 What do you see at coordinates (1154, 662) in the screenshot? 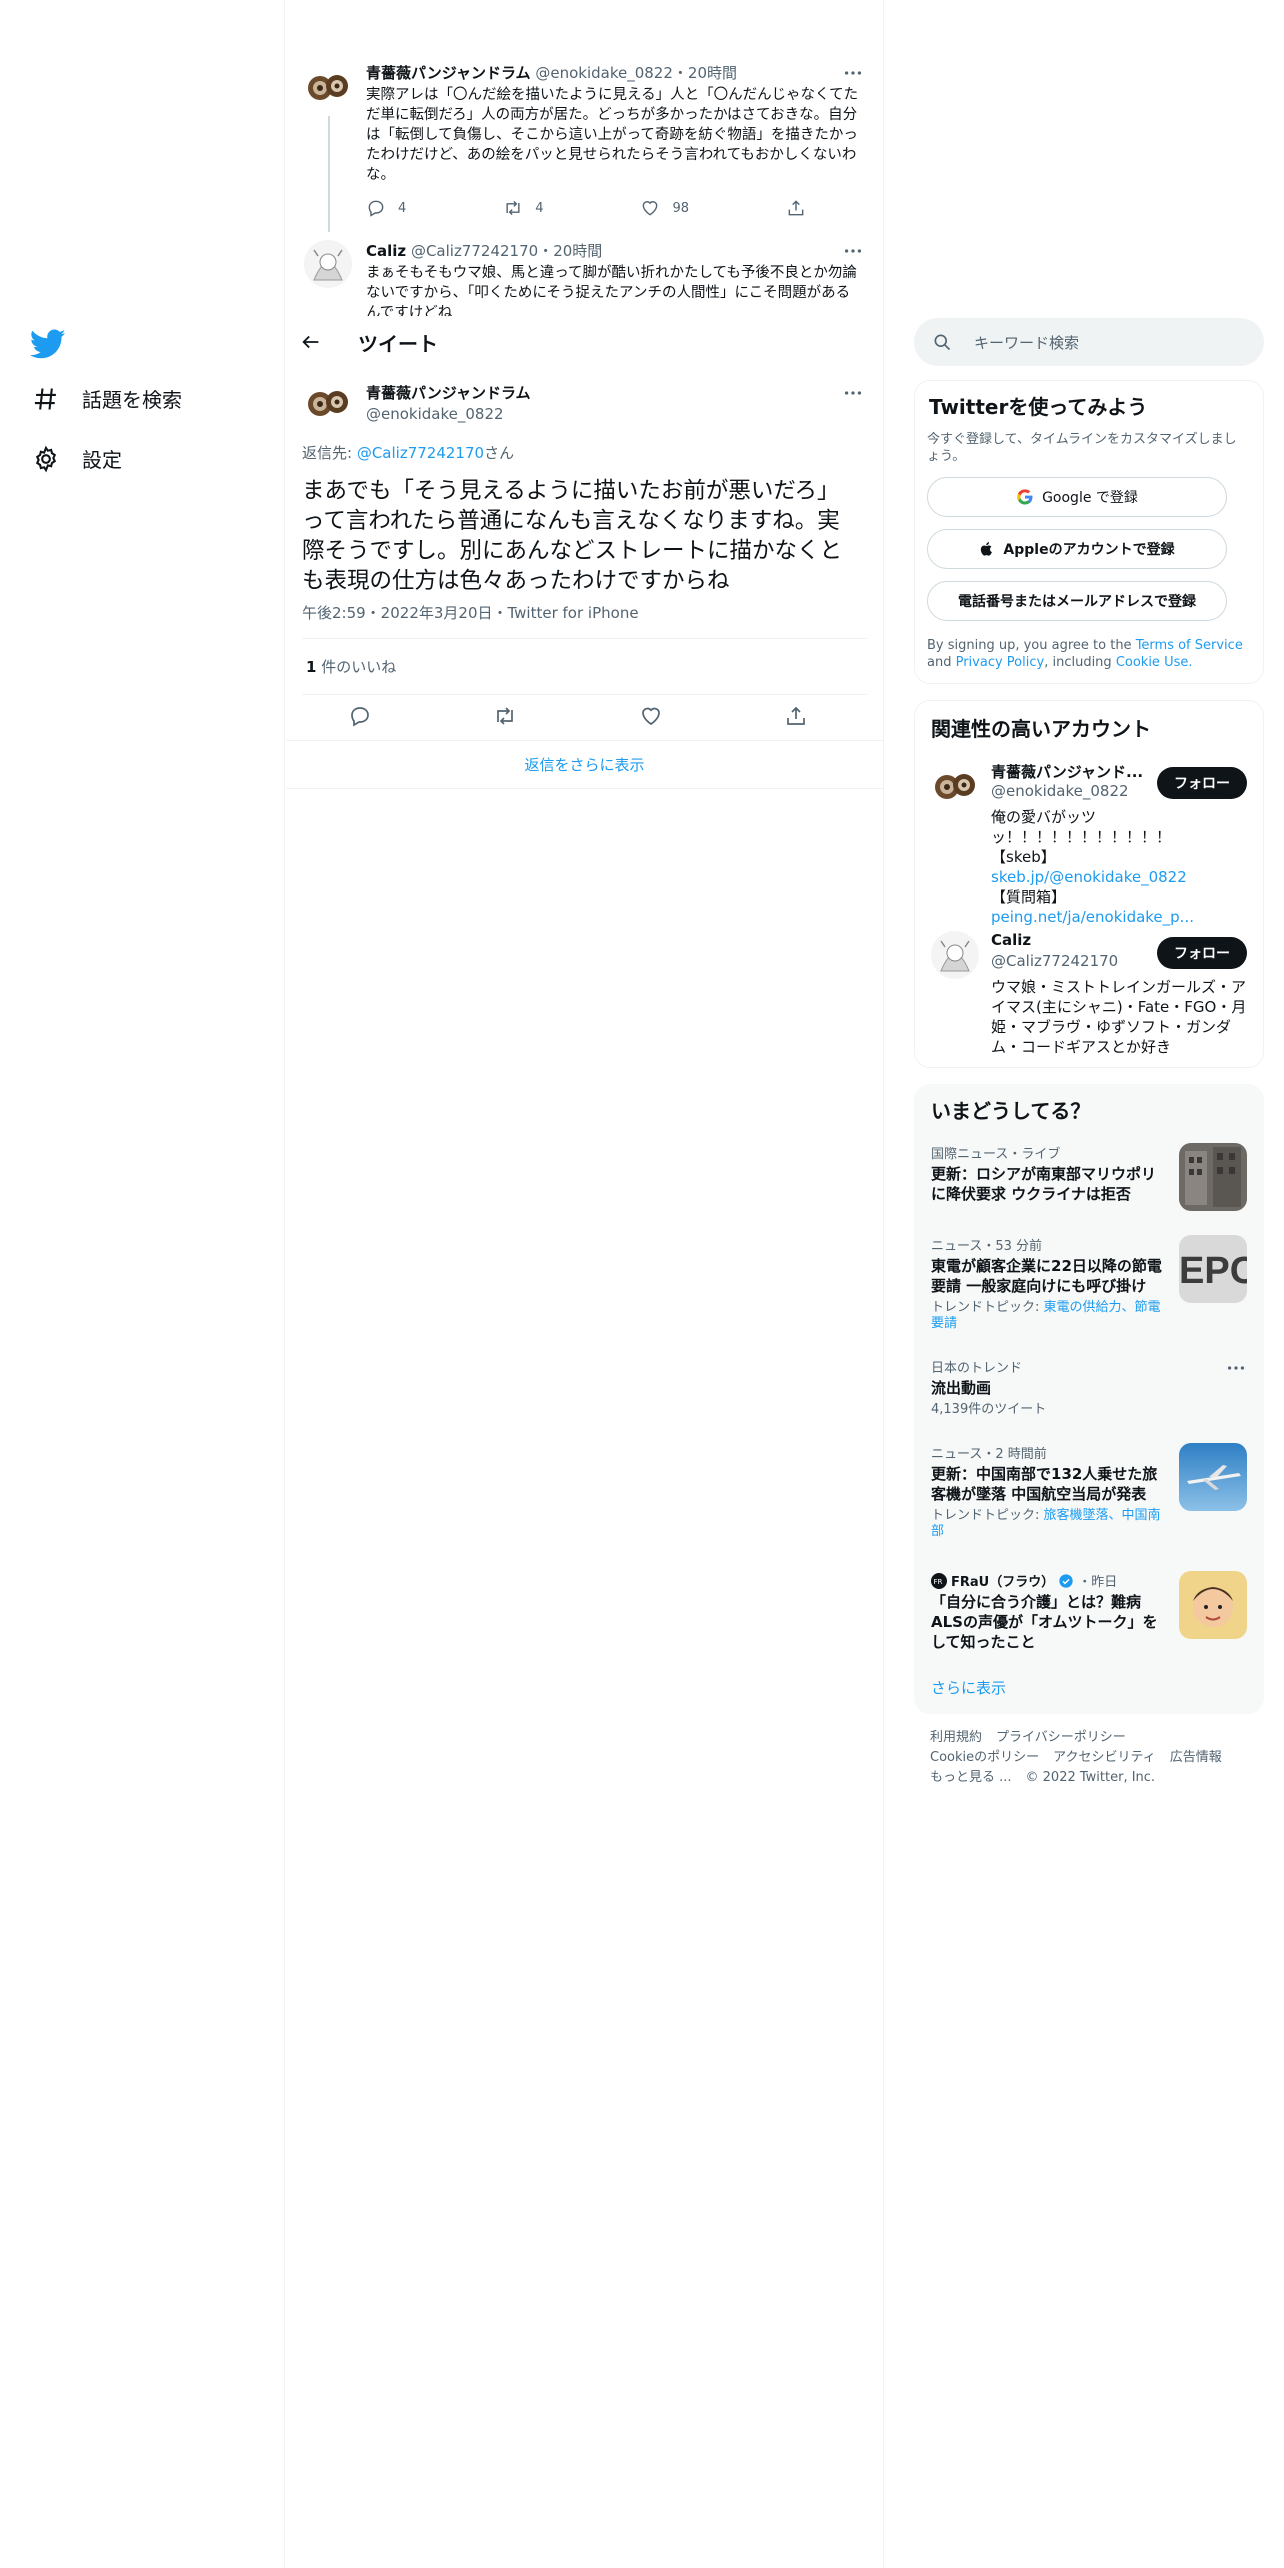
I see `cookie-link: Cookie Use.` at bounding box center [1154, 662].